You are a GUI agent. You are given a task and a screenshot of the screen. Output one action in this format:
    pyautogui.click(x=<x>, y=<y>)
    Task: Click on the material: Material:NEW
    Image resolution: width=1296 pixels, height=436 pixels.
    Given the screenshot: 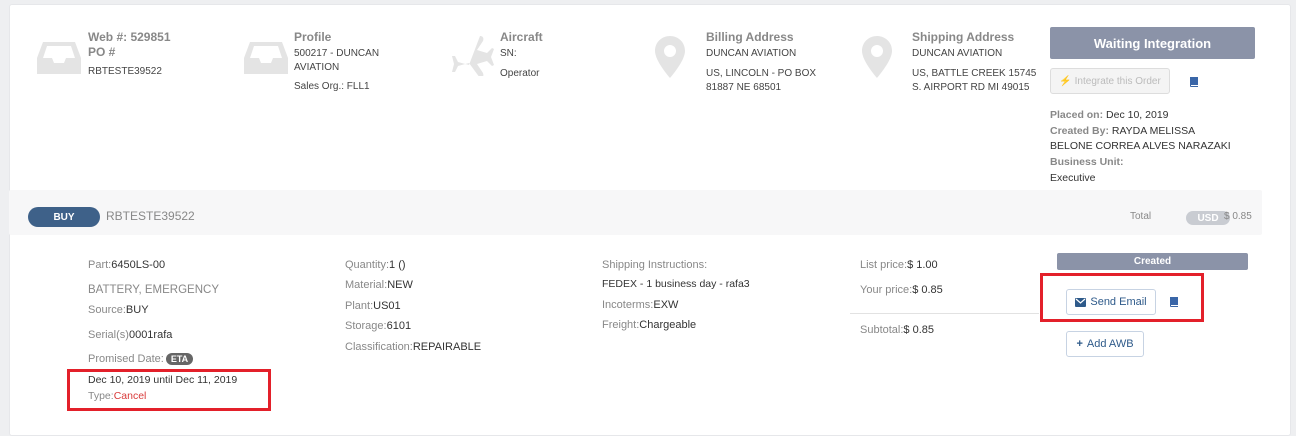 What is the action you would take?
    pyautogui.click(x=379, y=285)
    